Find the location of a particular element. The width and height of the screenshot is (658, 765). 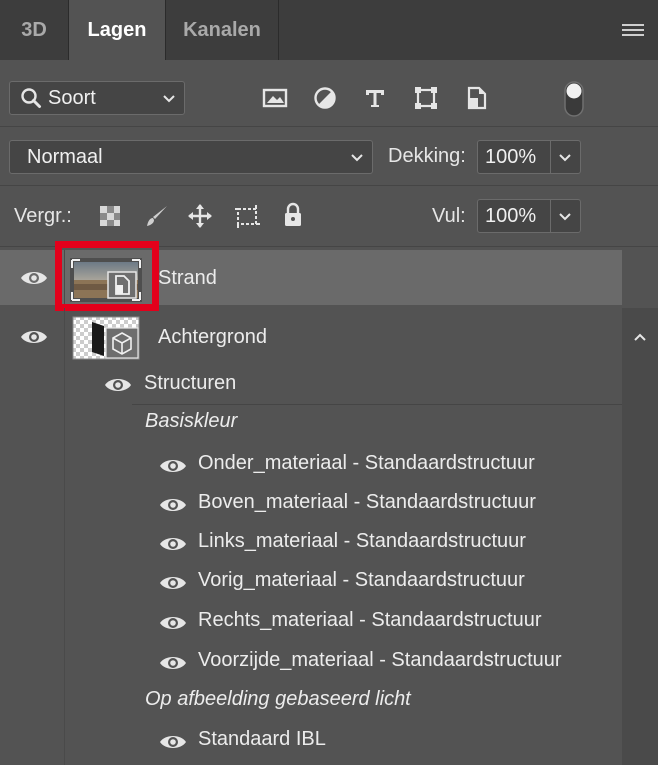

section-title: Basiskleur is located at coordinates (191, 421).